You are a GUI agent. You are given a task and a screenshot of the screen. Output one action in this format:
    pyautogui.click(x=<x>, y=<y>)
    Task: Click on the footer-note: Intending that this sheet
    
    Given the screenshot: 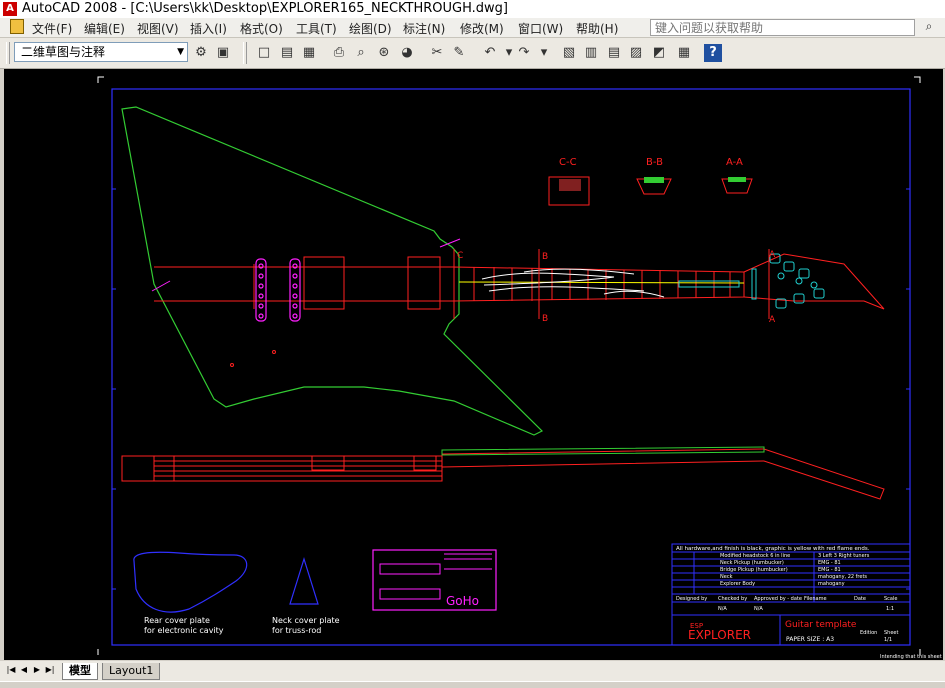 What is the action you would take?
    pyautogui.click(x=911, y=657)
    